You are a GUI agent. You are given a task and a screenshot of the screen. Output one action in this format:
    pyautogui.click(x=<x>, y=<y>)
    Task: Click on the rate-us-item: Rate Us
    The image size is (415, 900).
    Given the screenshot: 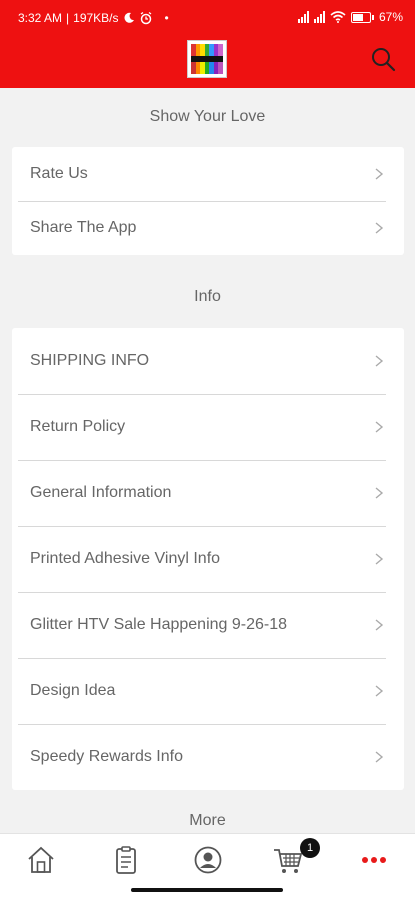 What is the action you would take?
    pyautogui.click(x=208, y=174)
    